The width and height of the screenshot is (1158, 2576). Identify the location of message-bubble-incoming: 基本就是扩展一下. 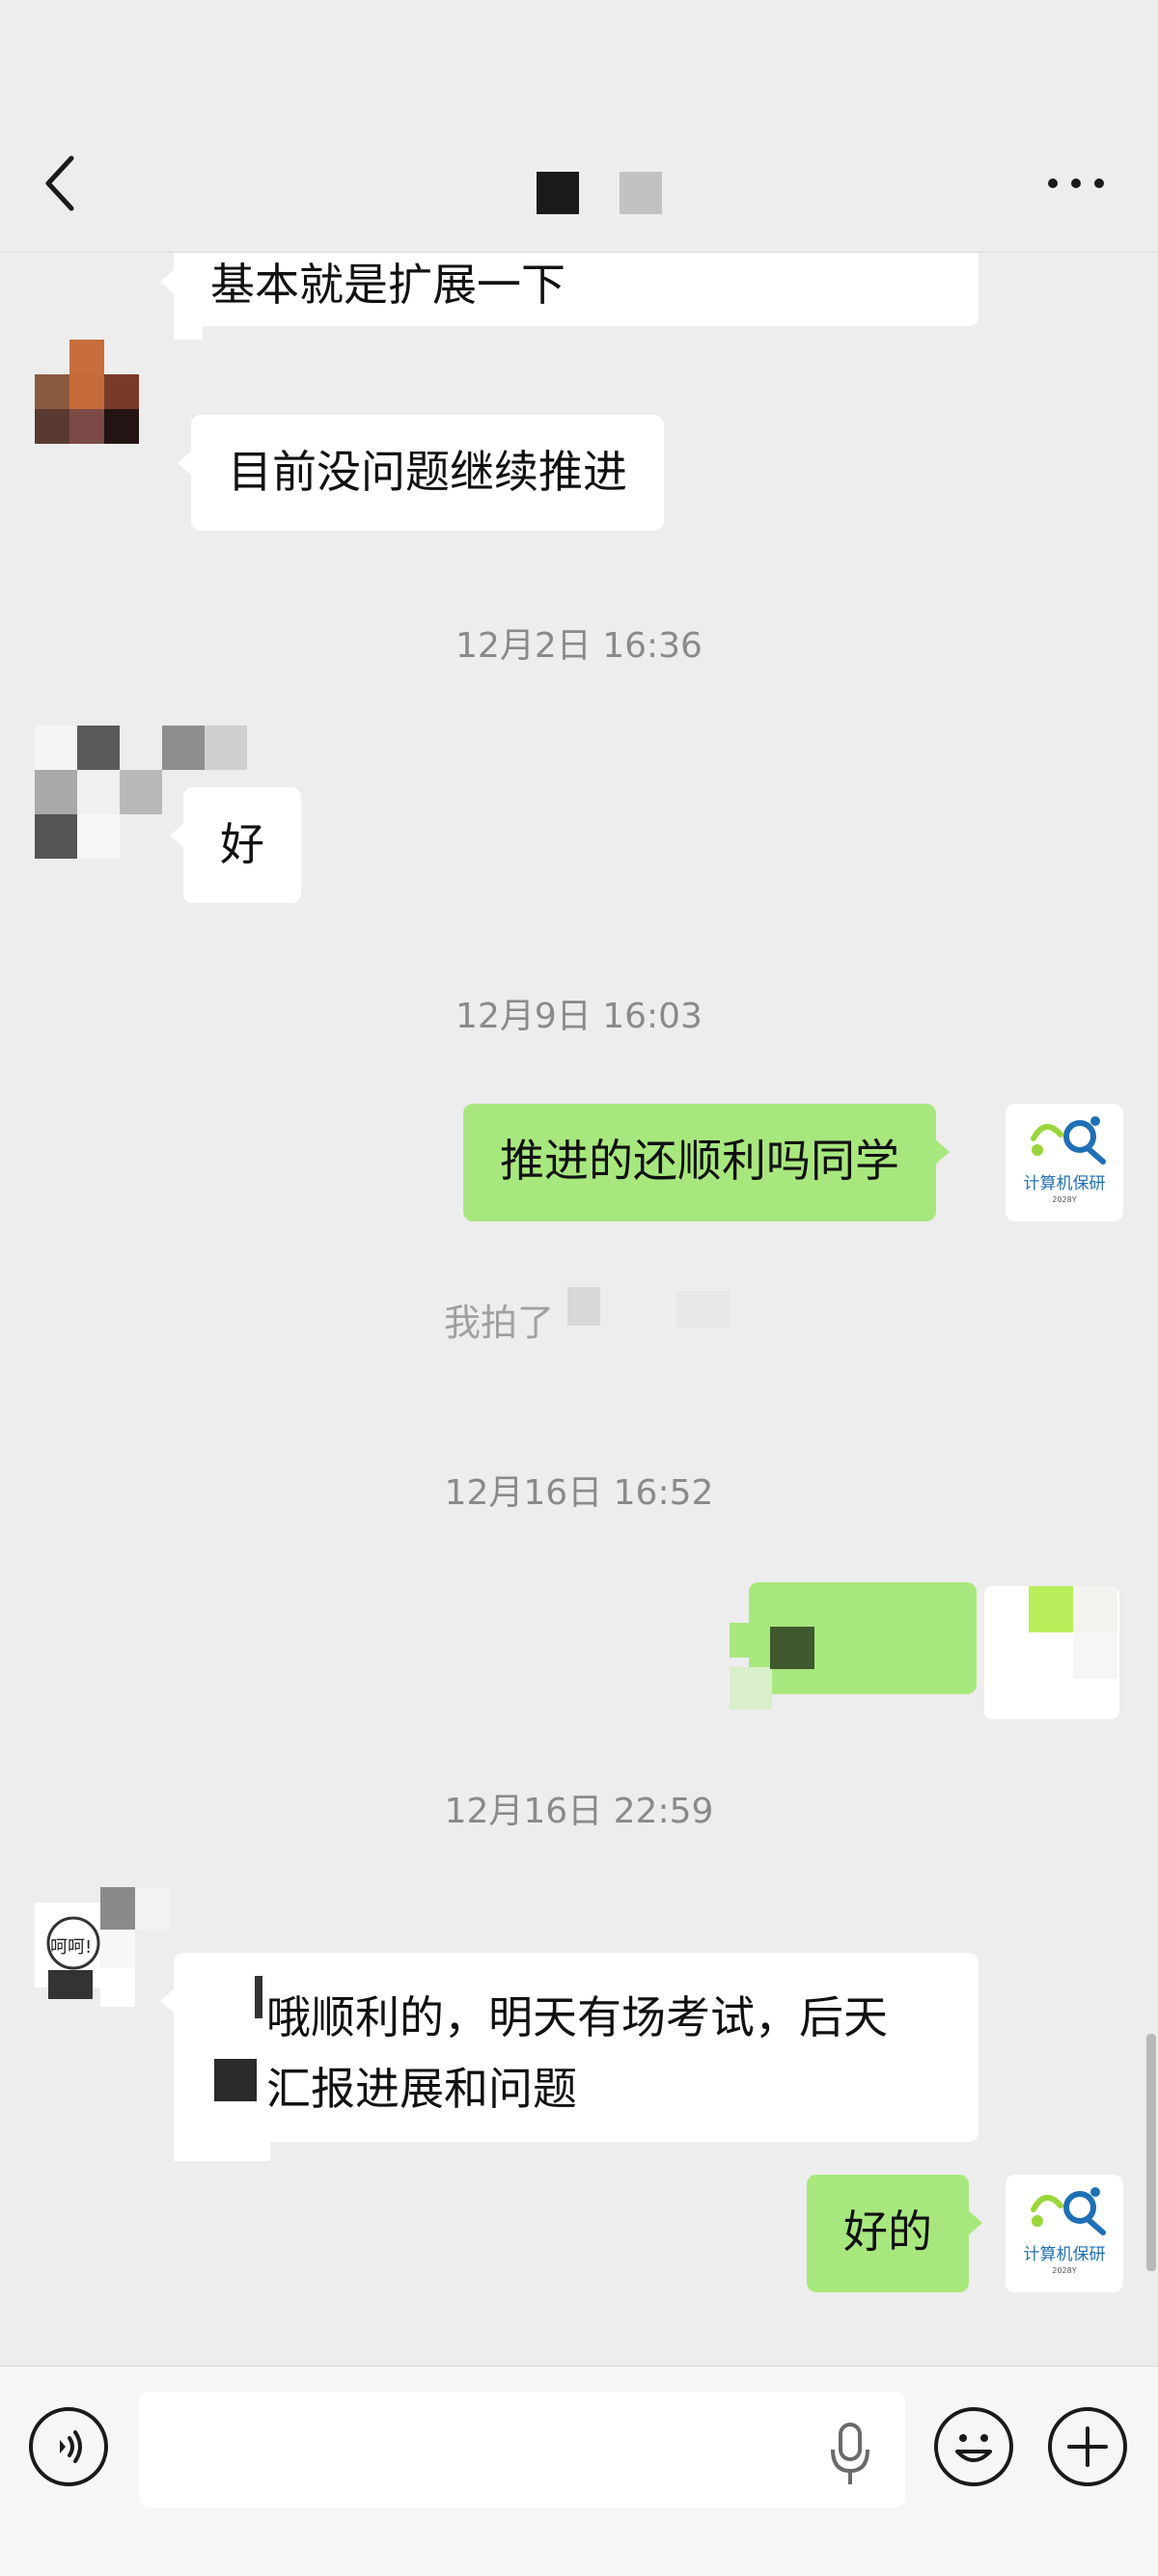
(569, 290).